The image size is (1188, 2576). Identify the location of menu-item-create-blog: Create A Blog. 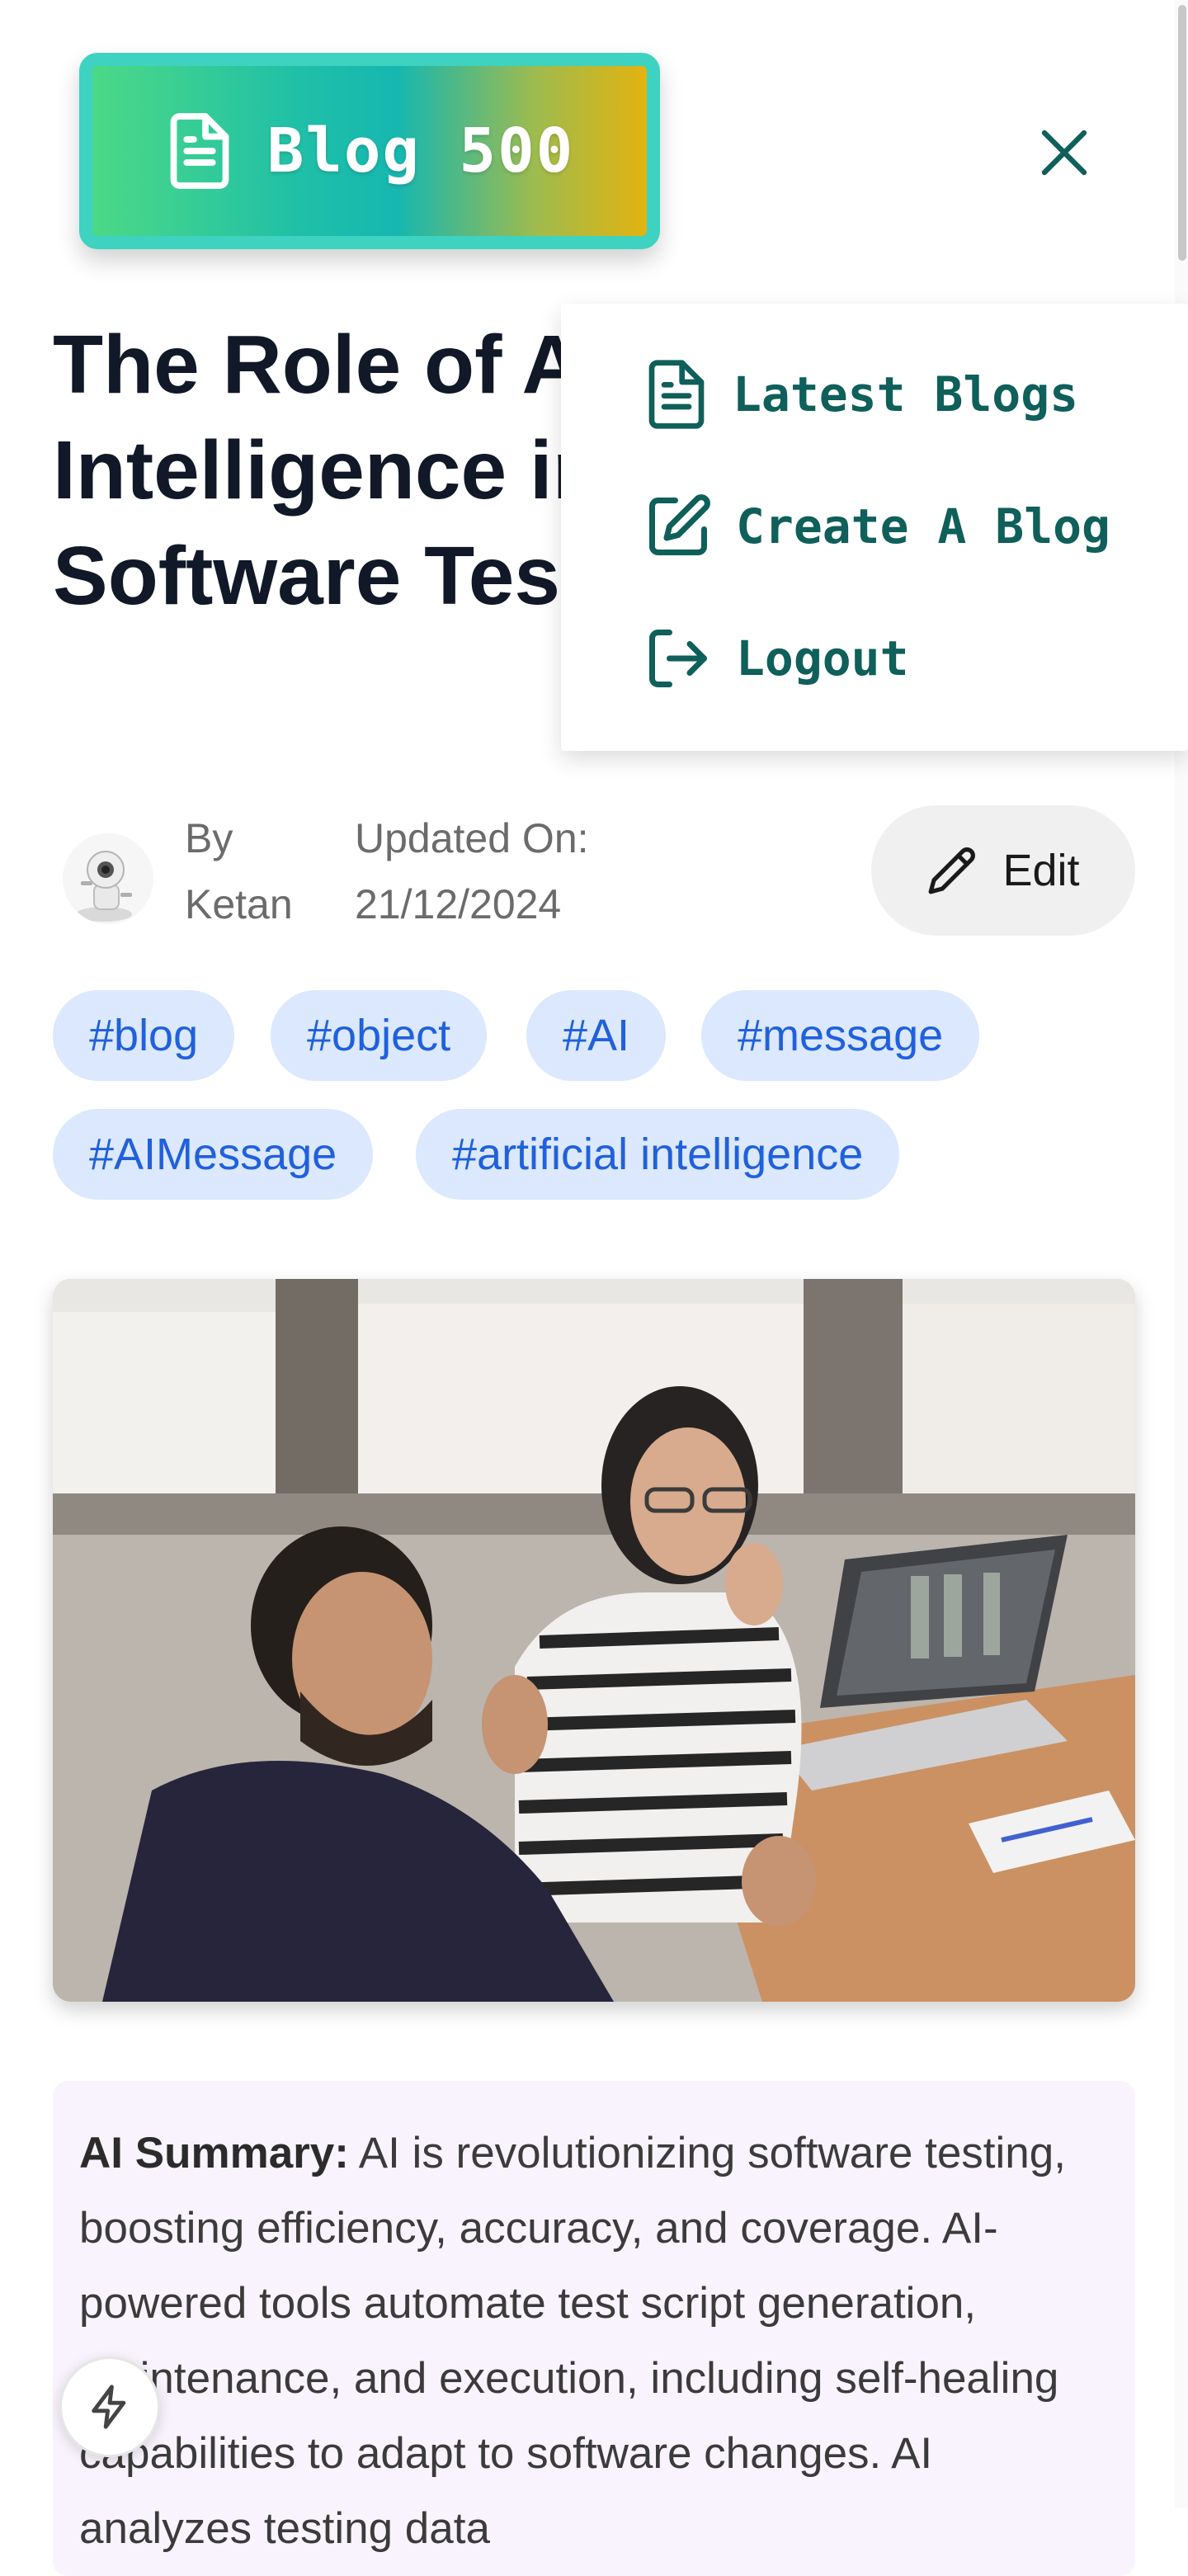
(877, 526).